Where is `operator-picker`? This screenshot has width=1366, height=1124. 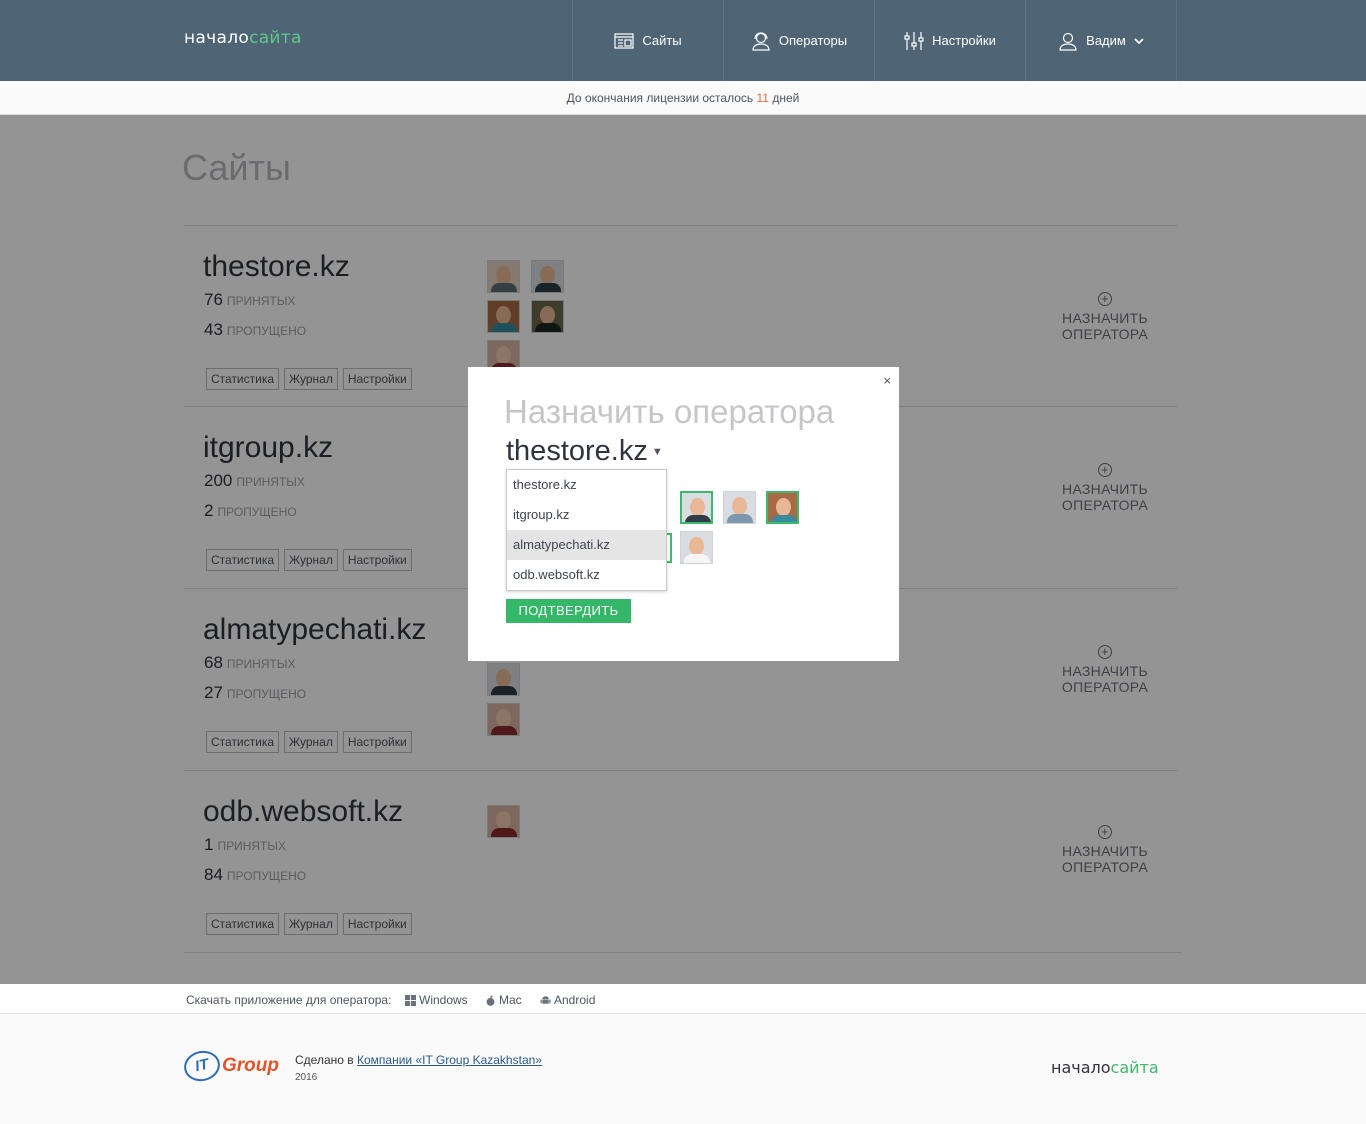
operator-picker is located at coordinates (750, 527).